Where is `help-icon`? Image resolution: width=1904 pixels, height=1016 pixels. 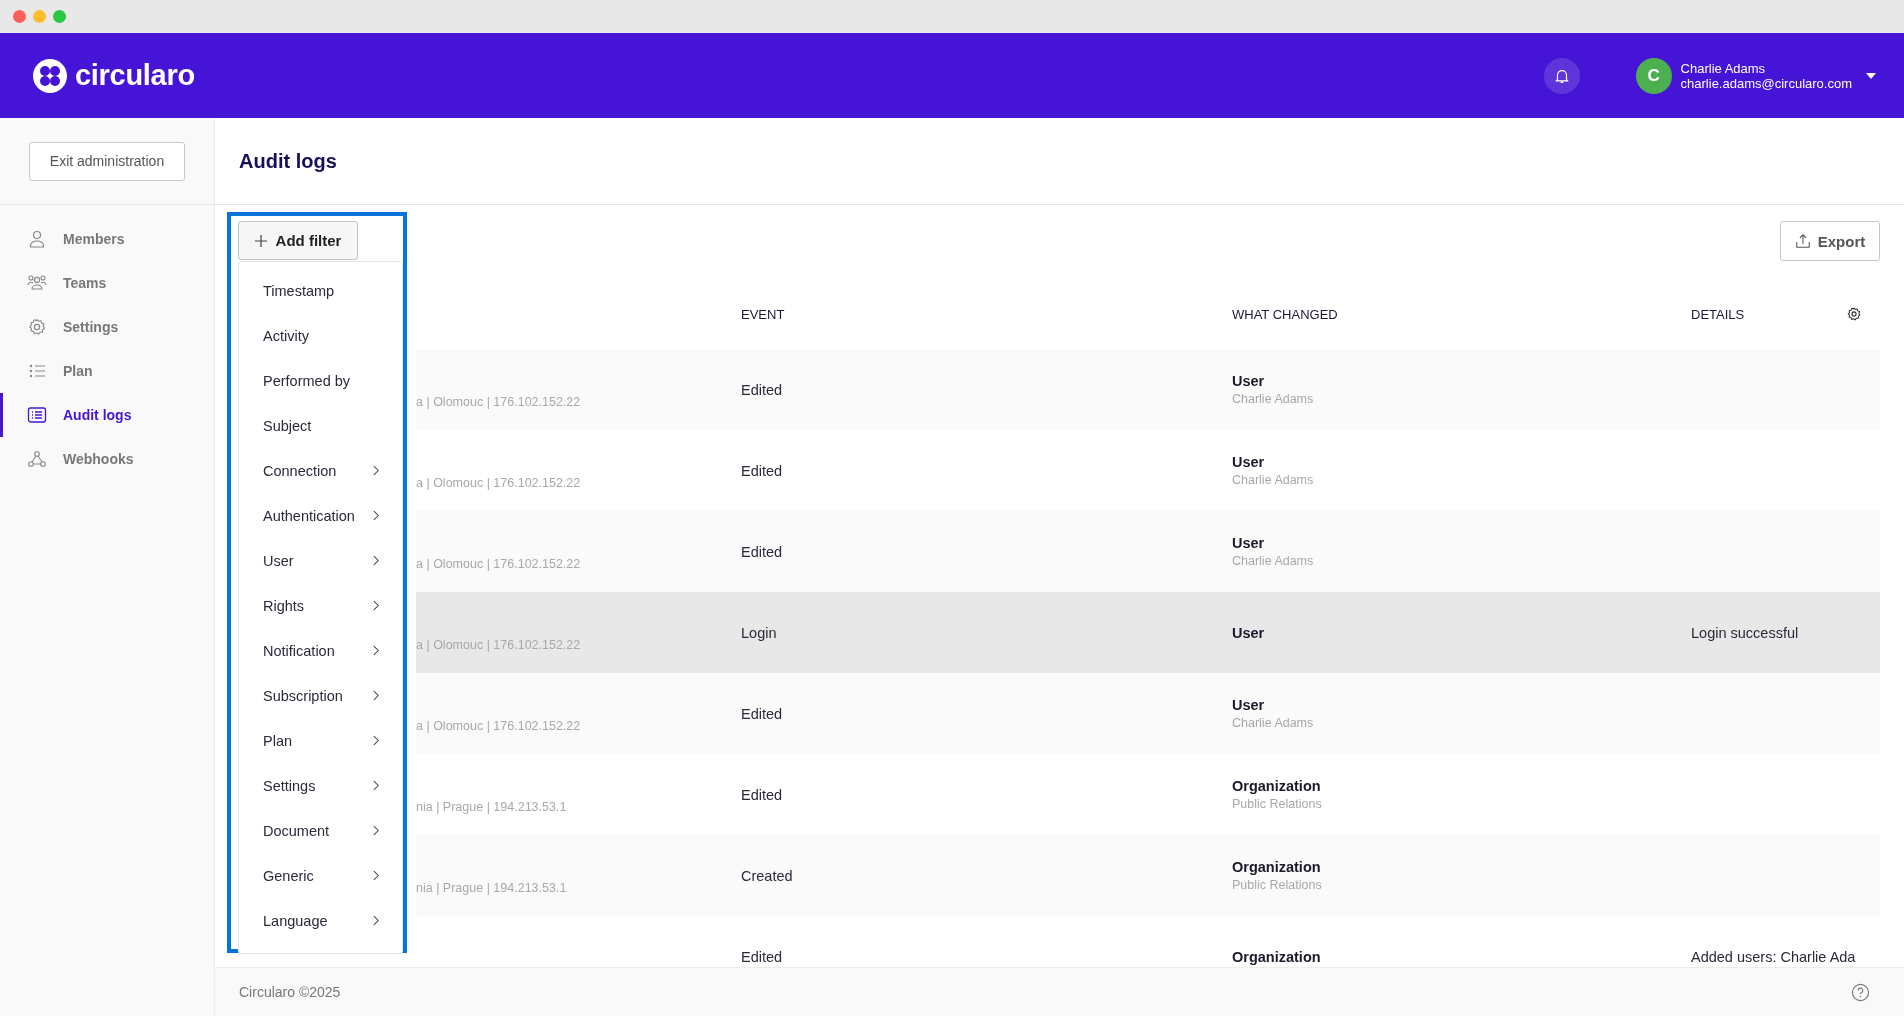
help-icon is located at coordinates (1860, 992).